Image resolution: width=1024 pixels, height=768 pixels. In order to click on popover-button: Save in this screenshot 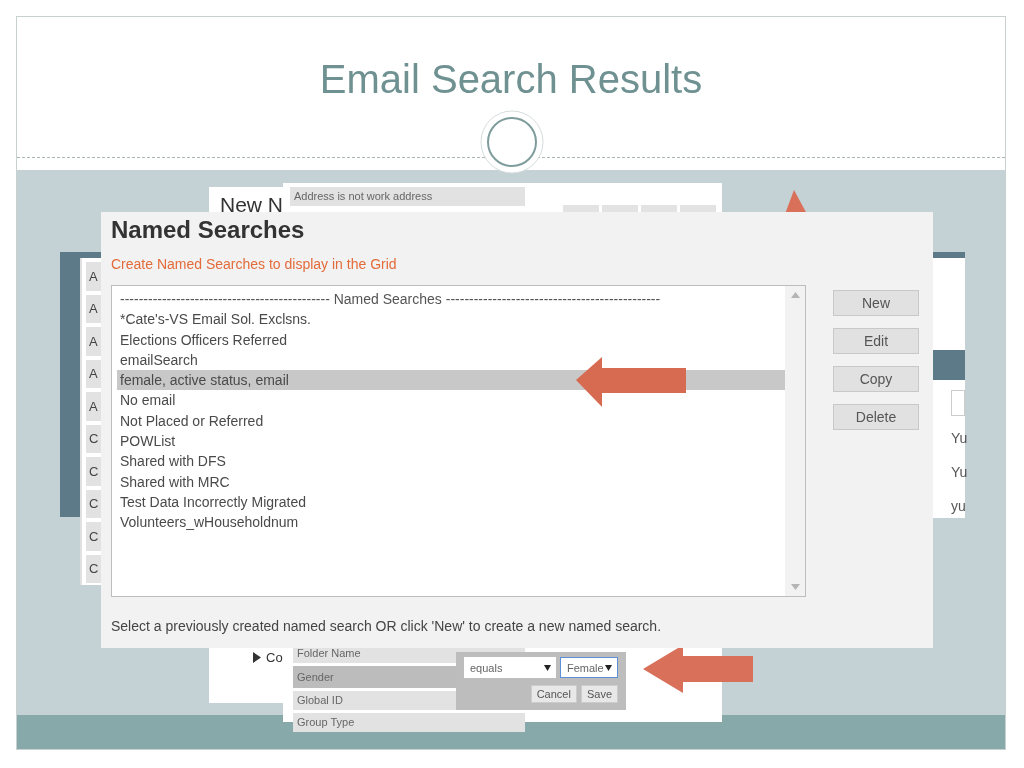, I will do `click(599, 694)`.